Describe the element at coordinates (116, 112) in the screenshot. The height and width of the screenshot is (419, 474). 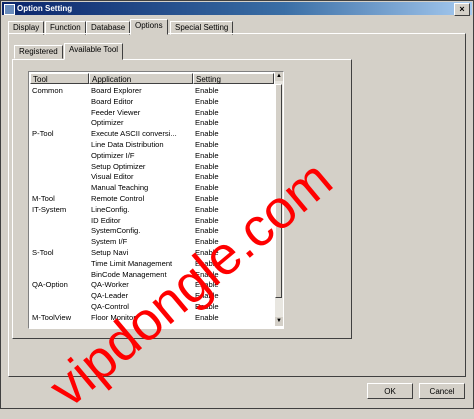
I see `cell-app: Feeder Viewer` at that location.